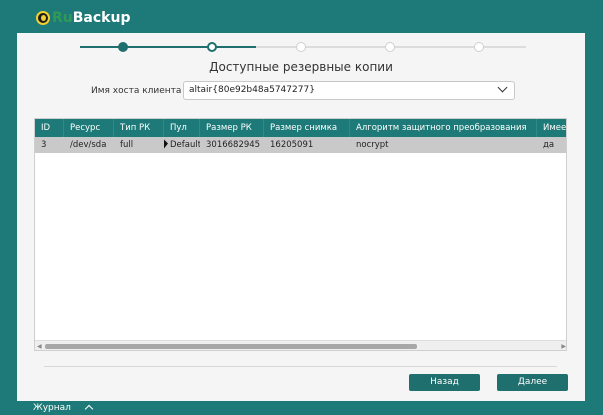 The image size is (603, 415). Describe the element at coordinates (182, 128) in the screenshot. I see `column-header-pool: Пул` at that location.